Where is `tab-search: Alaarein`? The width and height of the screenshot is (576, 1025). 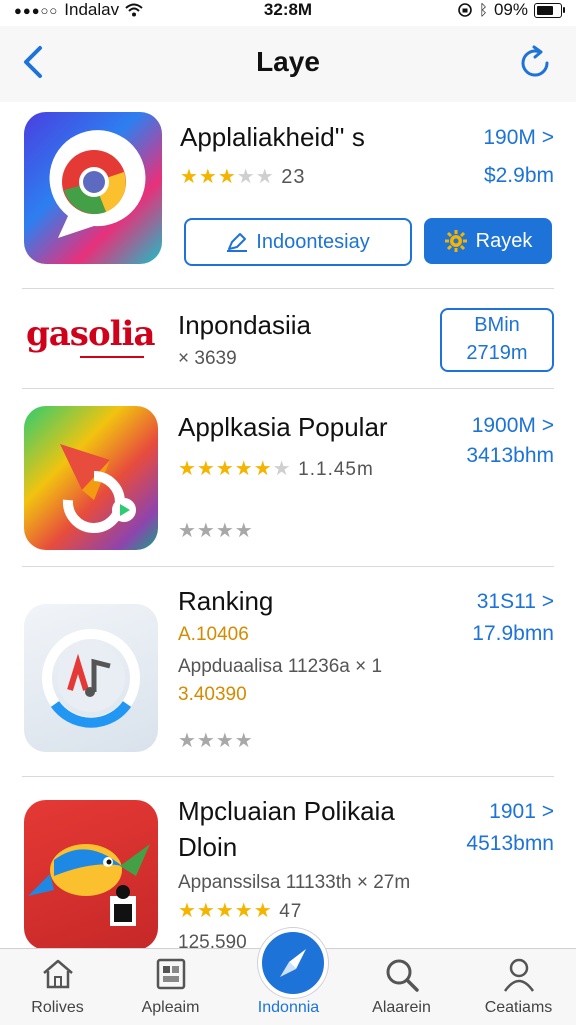 tab-search: Alaarein is located at coordinates (401, 987).